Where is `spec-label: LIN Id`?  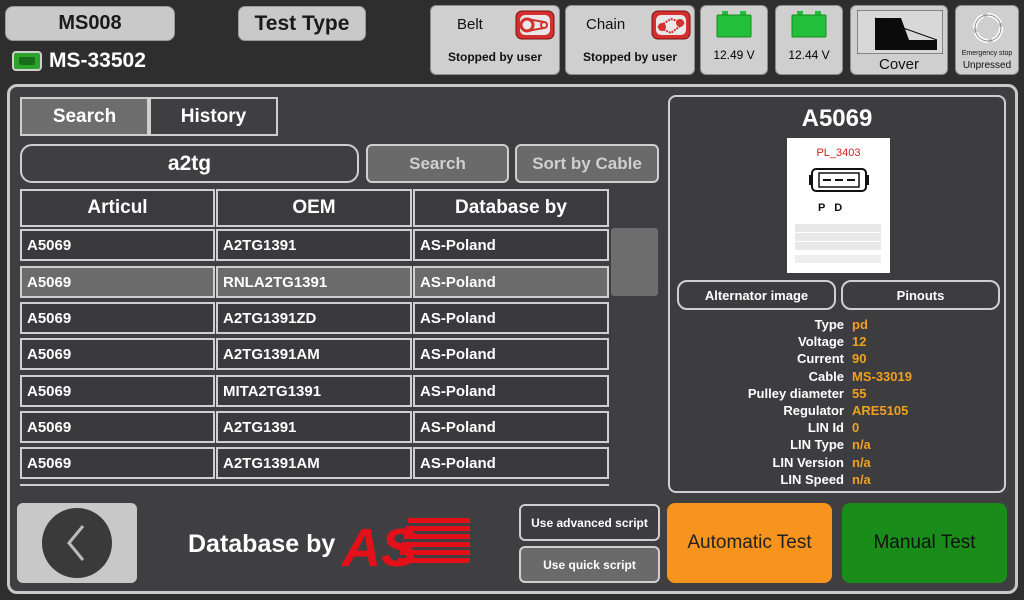 spec-label: LIN Id is located at coordinates (825, 428).